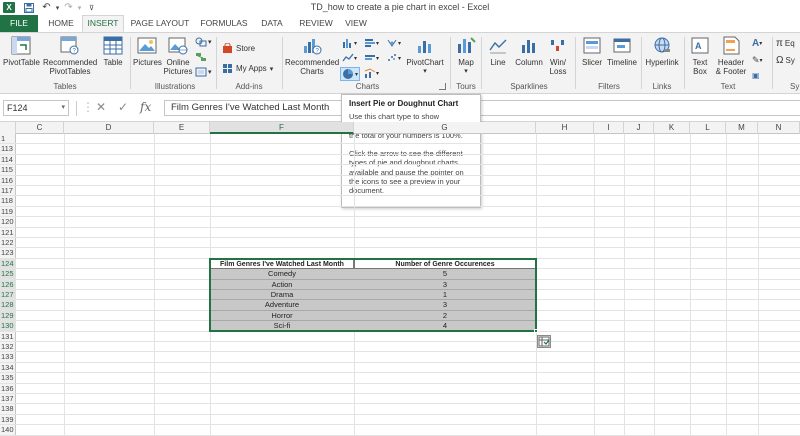  Describe the element at coordinates (8, 357) in the screenshot. I see `row-header: 133` at that location.